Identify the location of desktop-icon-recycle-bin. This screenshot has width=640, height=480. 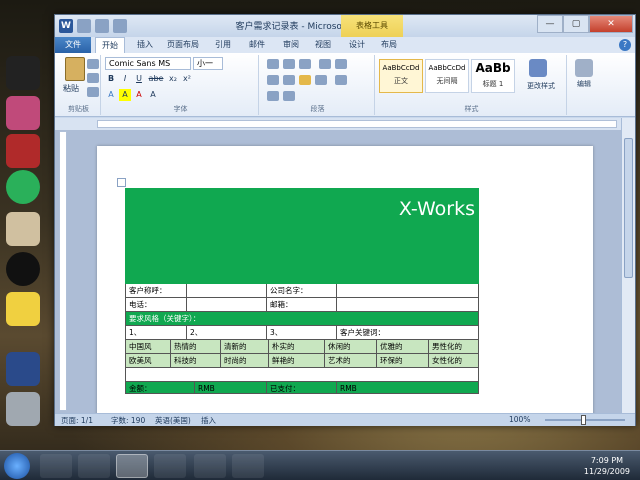
(23, 409).